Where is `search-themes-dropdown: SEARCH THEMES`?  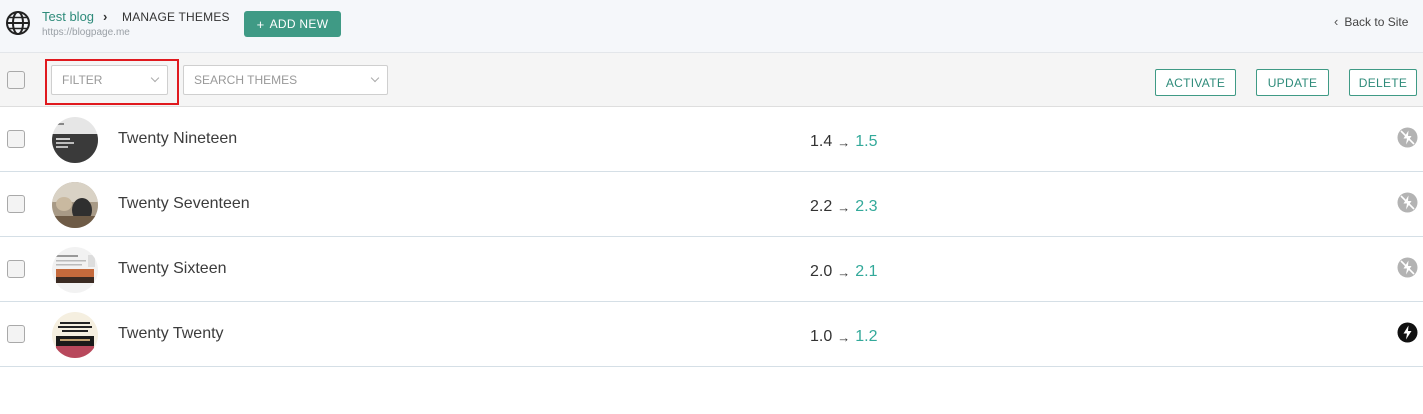 search-themes-dropdown: SEARCH THEMES is located at coordinates (285, 80).